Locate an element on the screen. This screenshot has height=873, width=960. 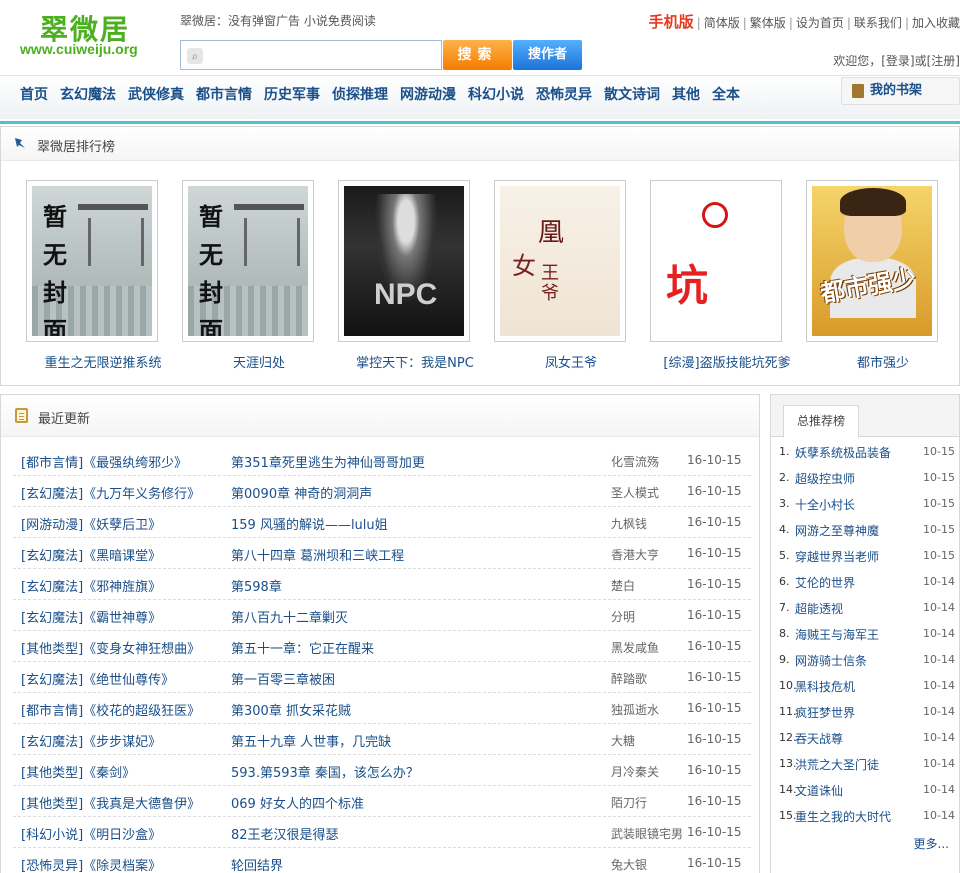
chapter-link: 轮回结界 is located at coordinates (257, 864).